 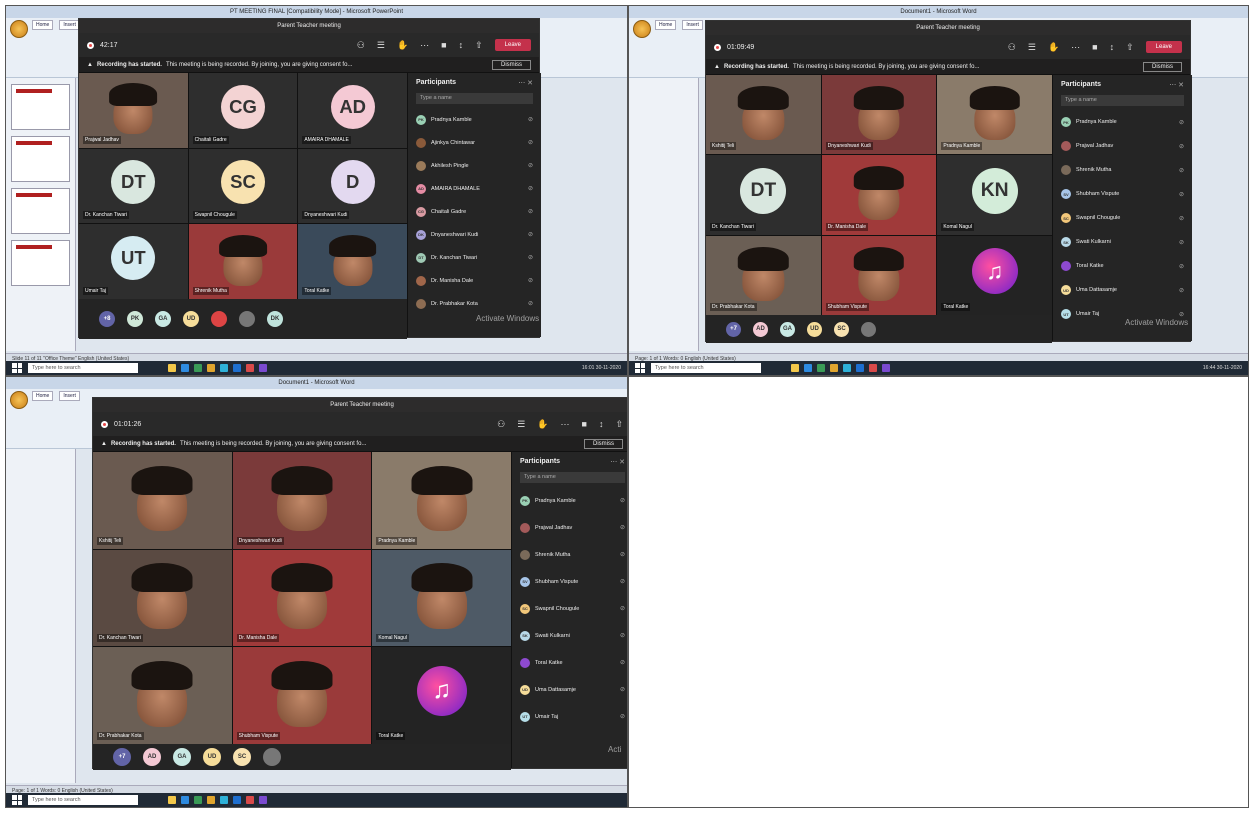 What do you see at coordinates (133, 110) in the screenshot?
I see `participant-tile: Prajwal Jadhav` at bounding box center [133, 110].